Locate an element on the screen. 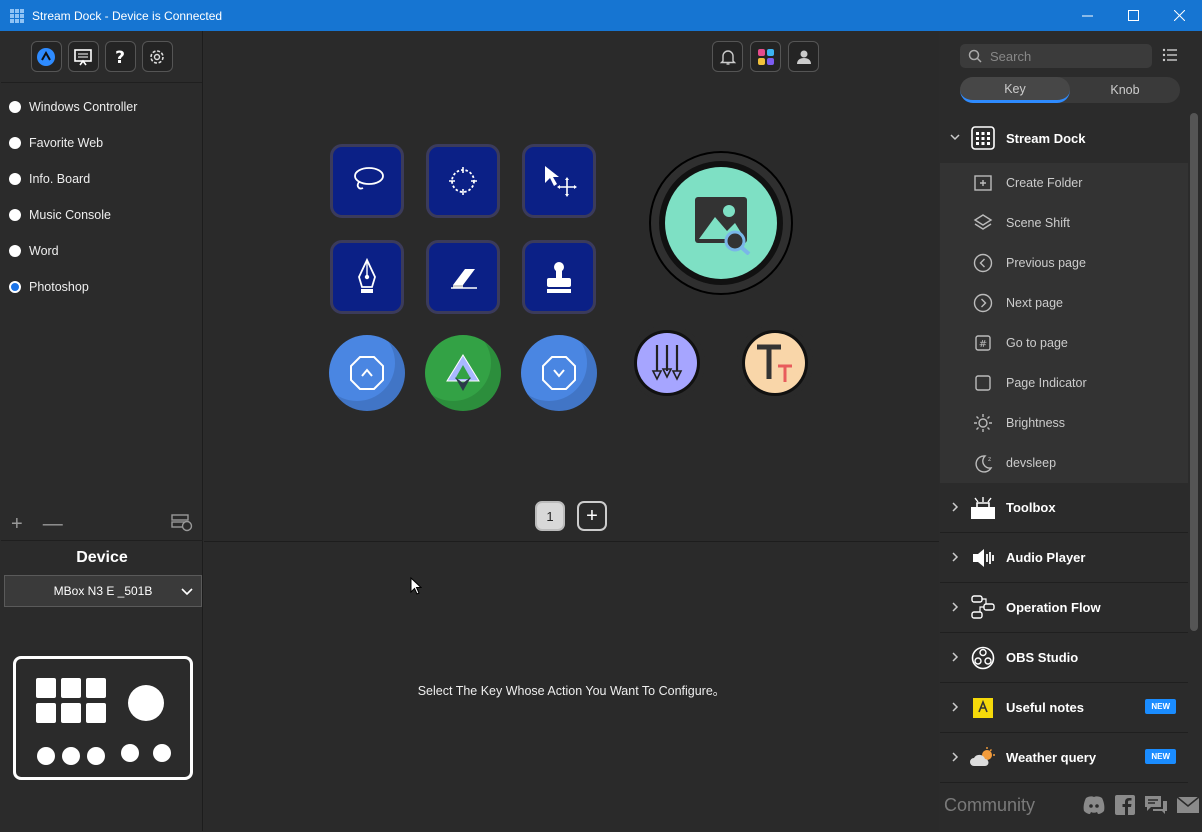 This screenshot has width=1202, height=832. new-badge: NEW is located at coordinates (1160, 706).